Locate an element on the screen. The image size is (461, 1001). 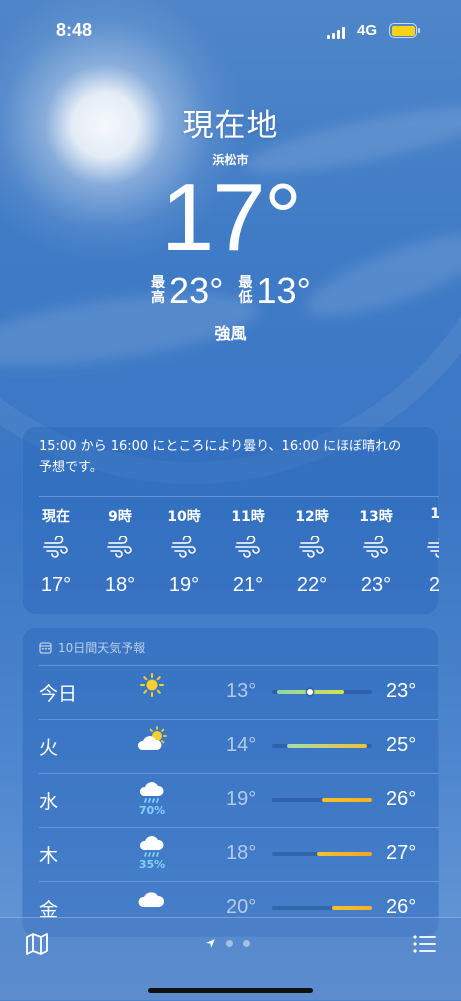
precip-chance: 35% is located at coordinates (152, 864).